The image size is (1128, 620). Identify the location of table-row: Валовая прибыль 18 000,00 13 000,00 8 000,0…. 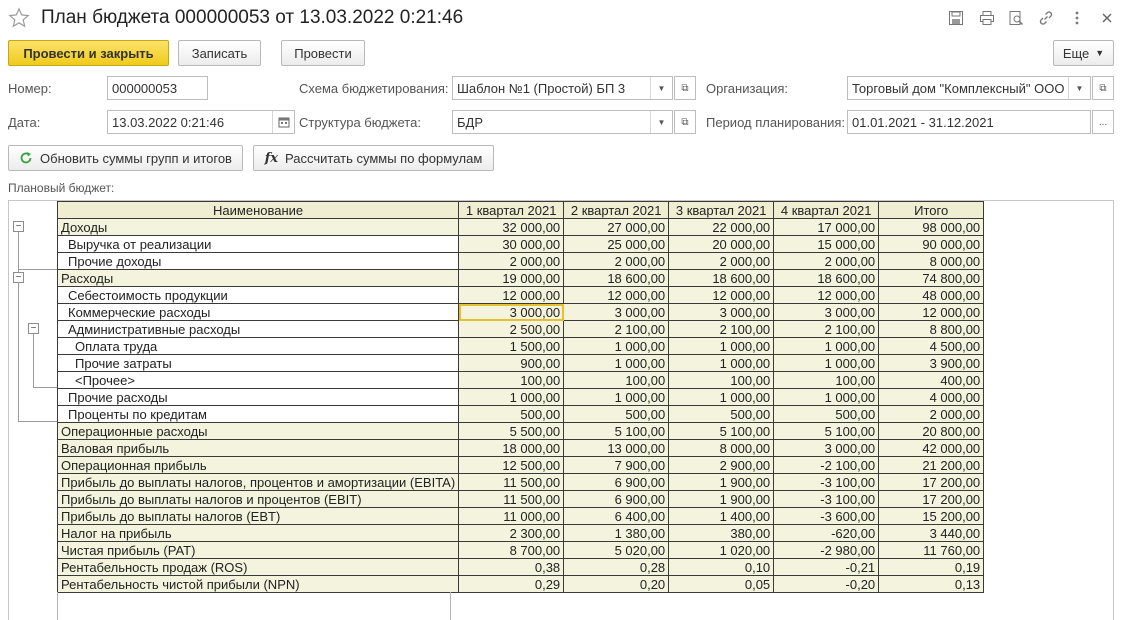
(520, 448).